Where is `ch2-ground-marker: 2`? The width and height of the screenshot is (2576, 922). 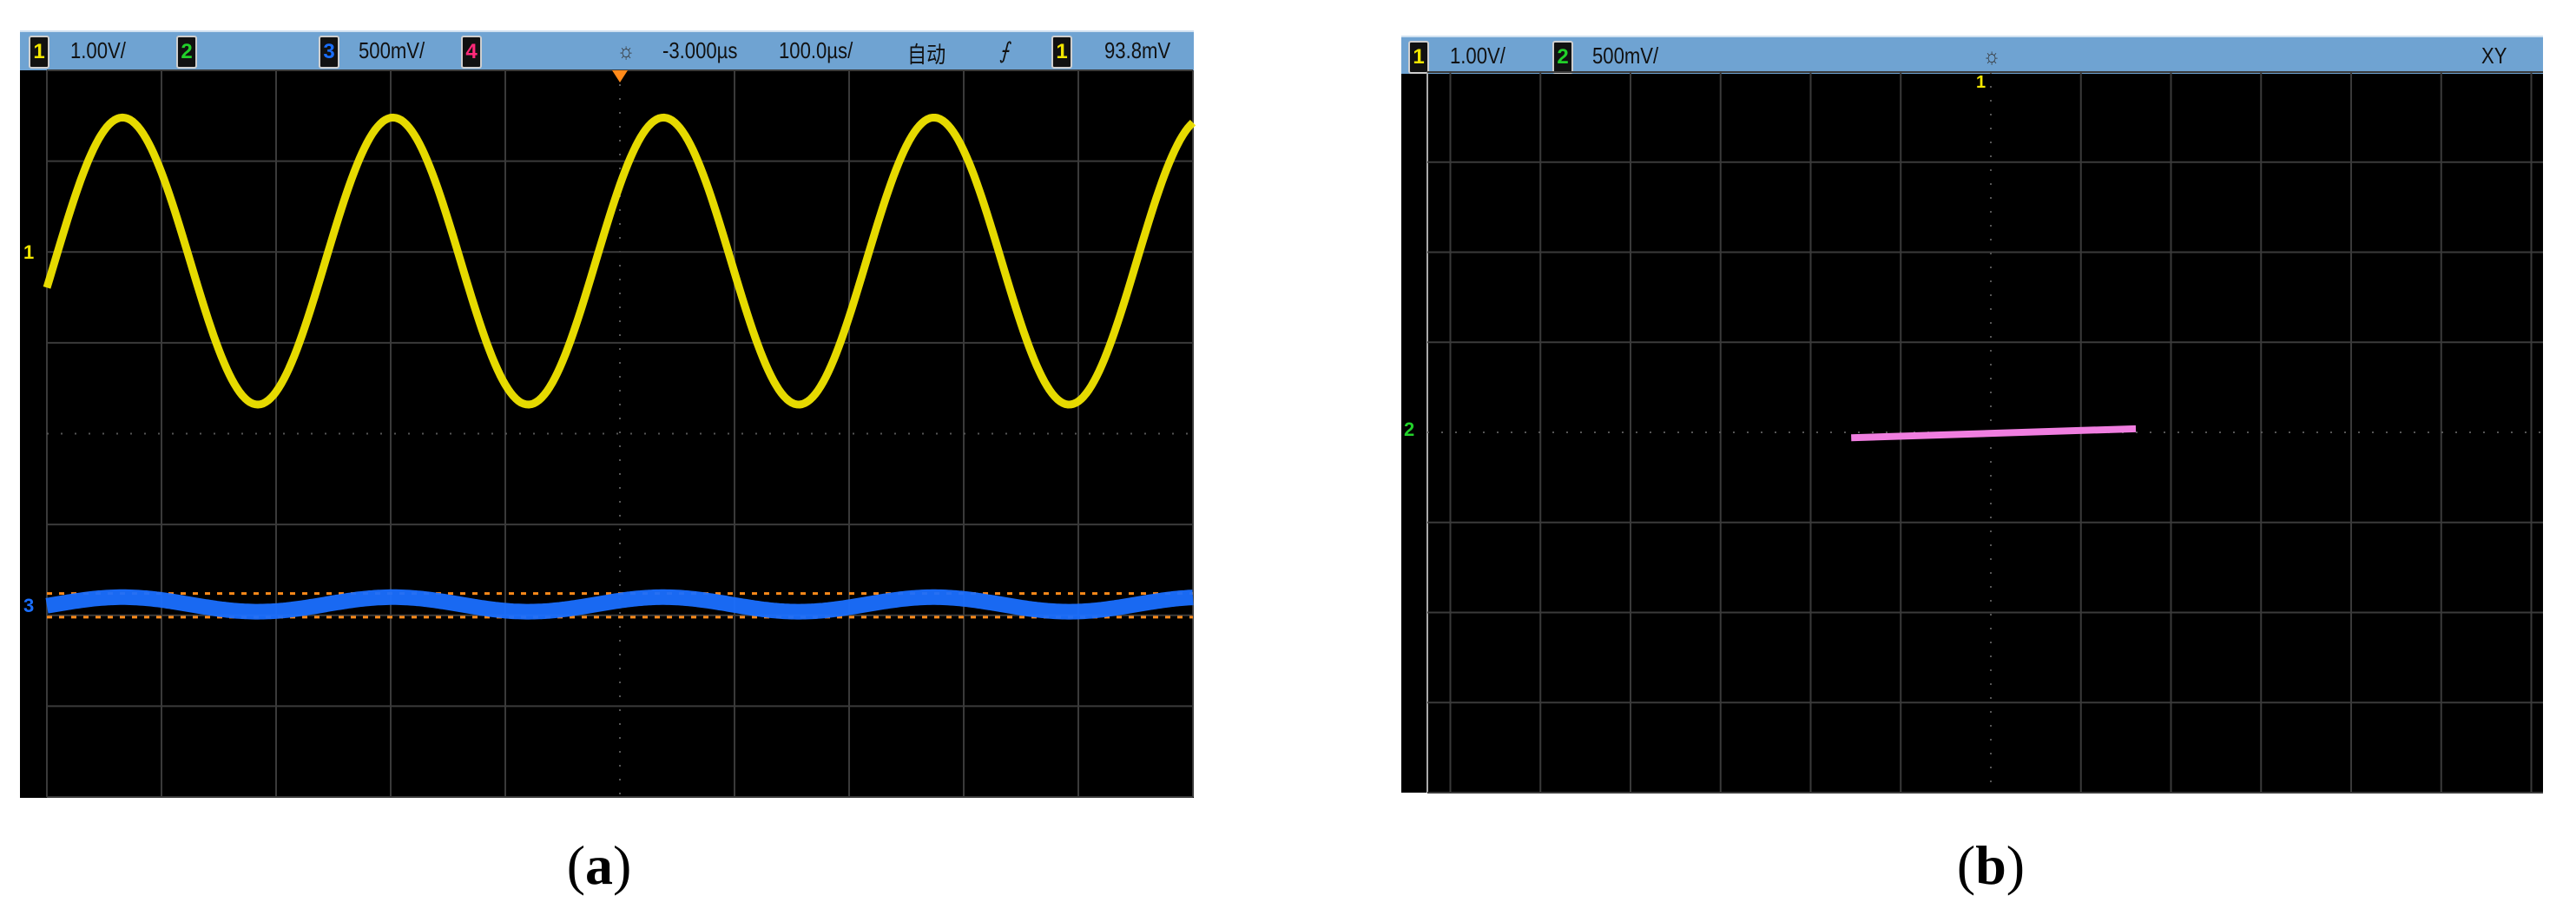
ch2-ground-marker: 2 is located at coordinates (1409, 429).